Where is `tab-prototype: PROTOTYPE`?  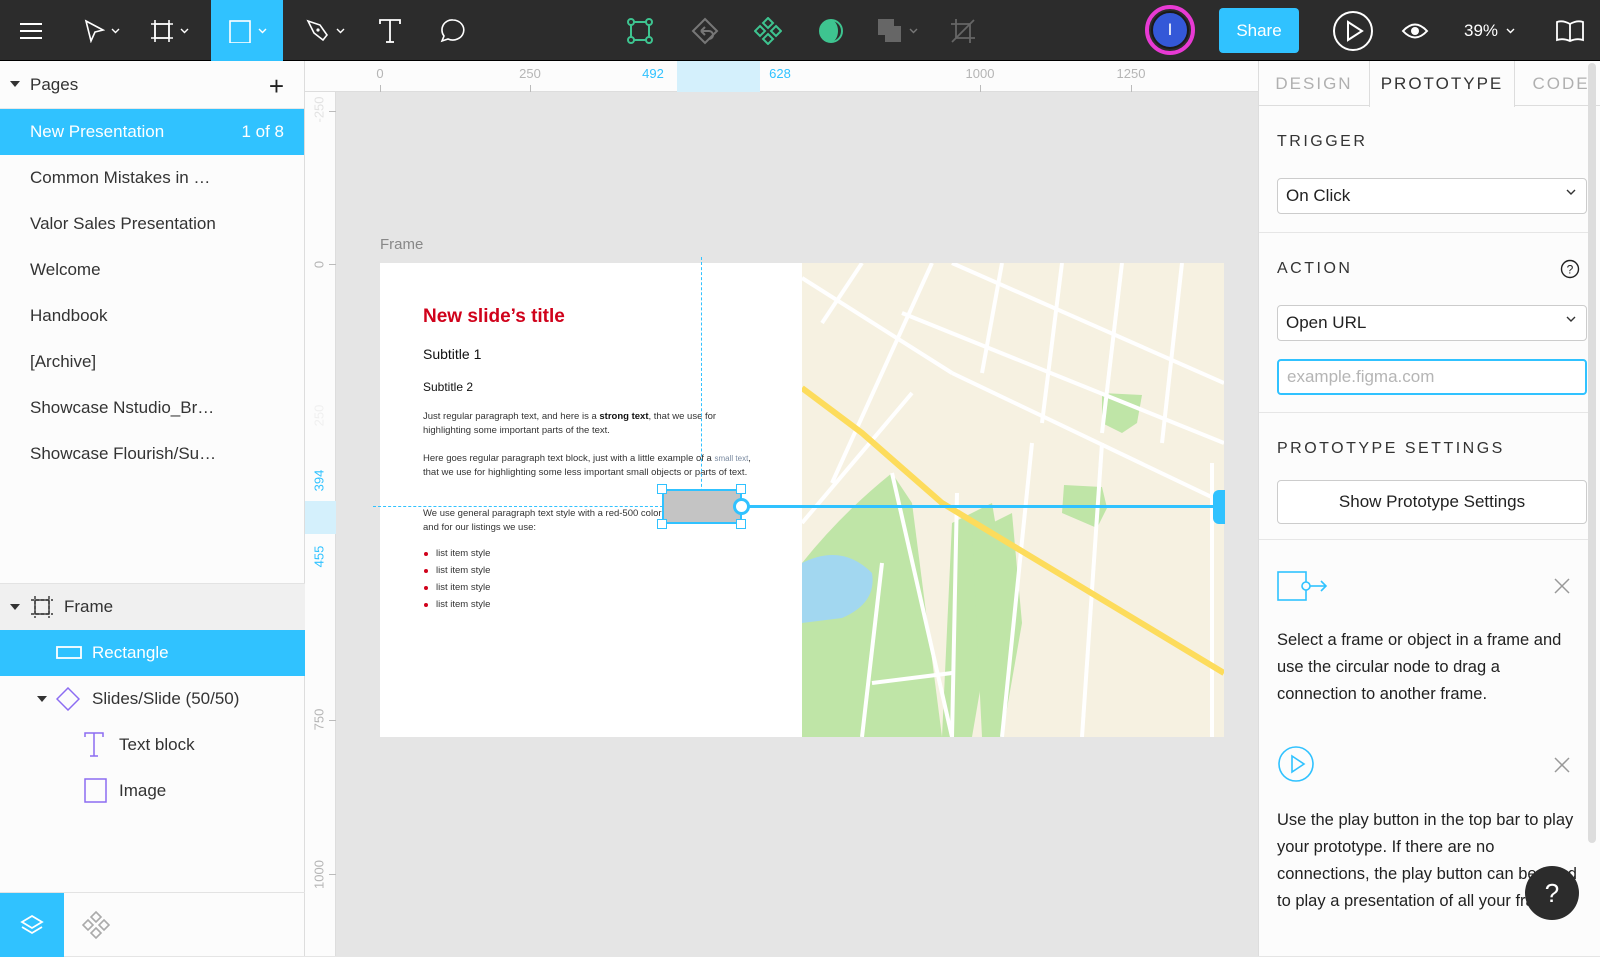 tab-prototype: PROTOTYPE is located at coordinates (1442, 84).